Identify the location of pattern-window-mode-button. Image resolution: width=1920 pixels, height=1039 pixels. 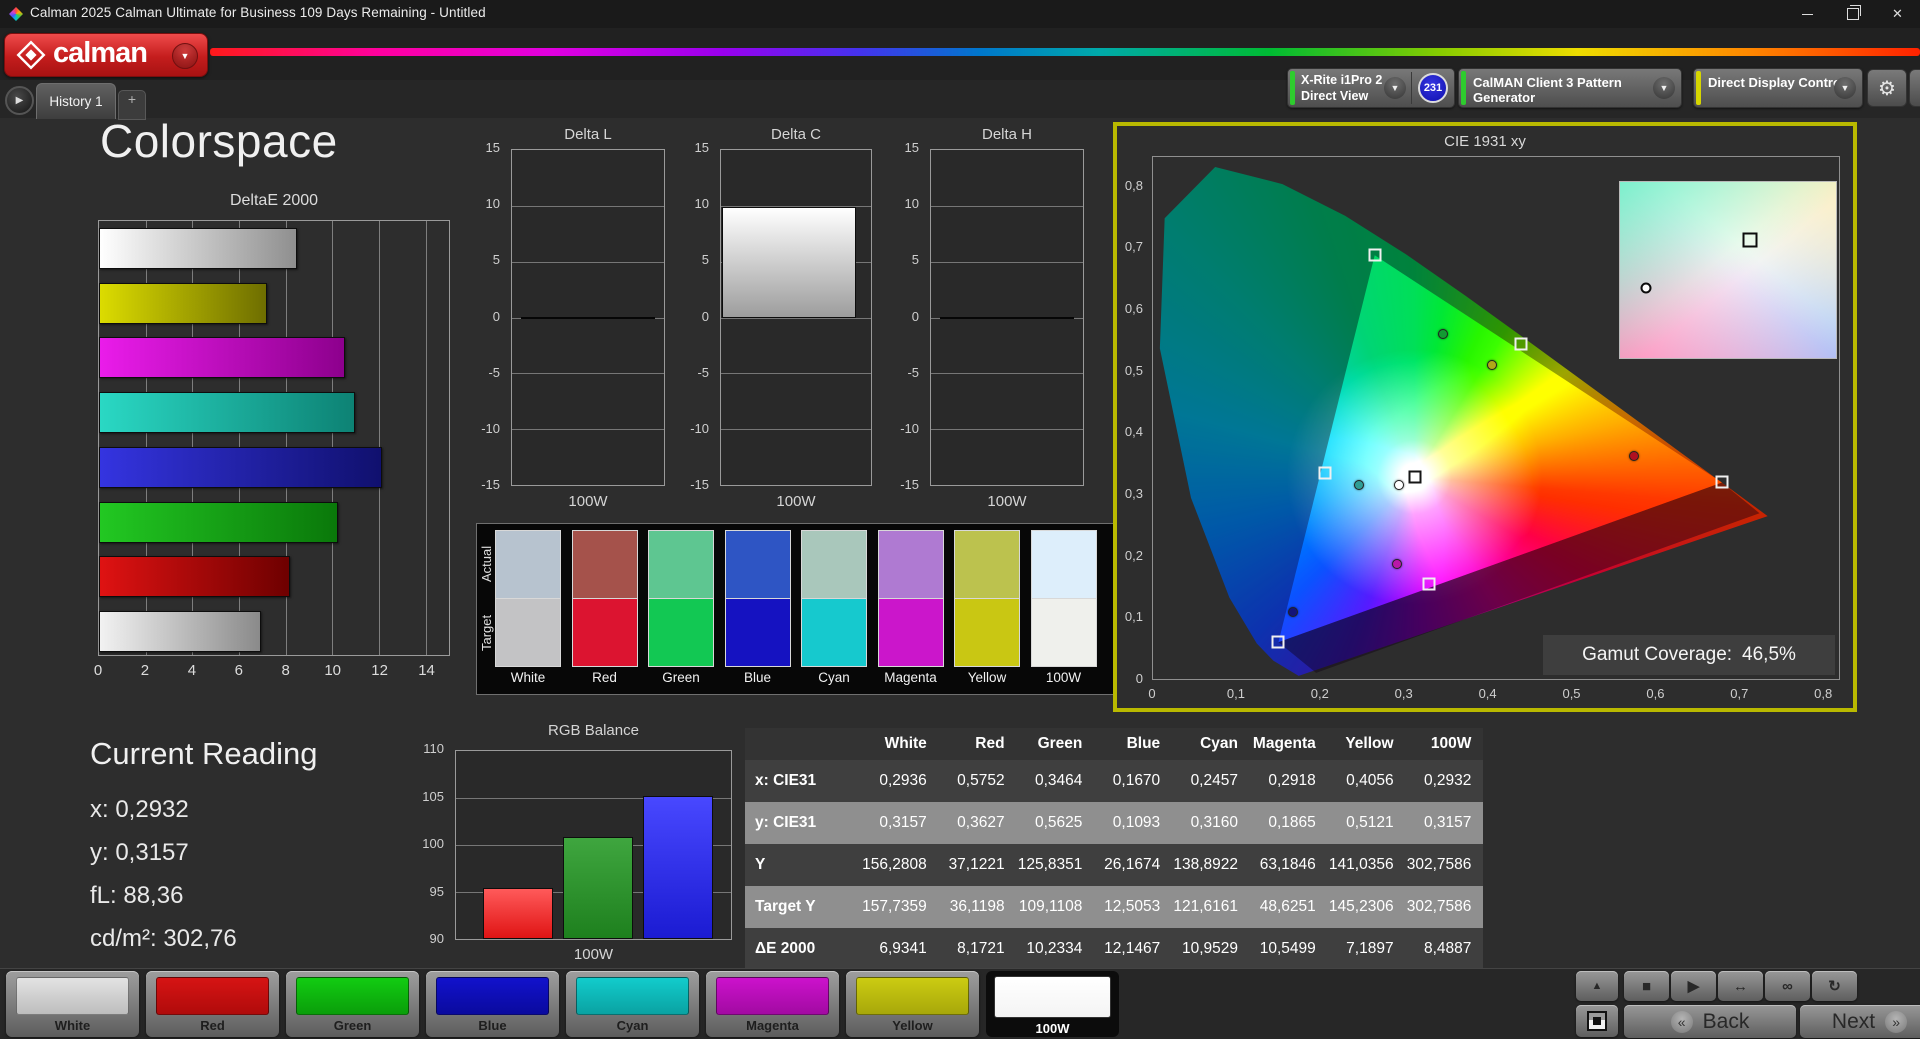
(1597, 1021).